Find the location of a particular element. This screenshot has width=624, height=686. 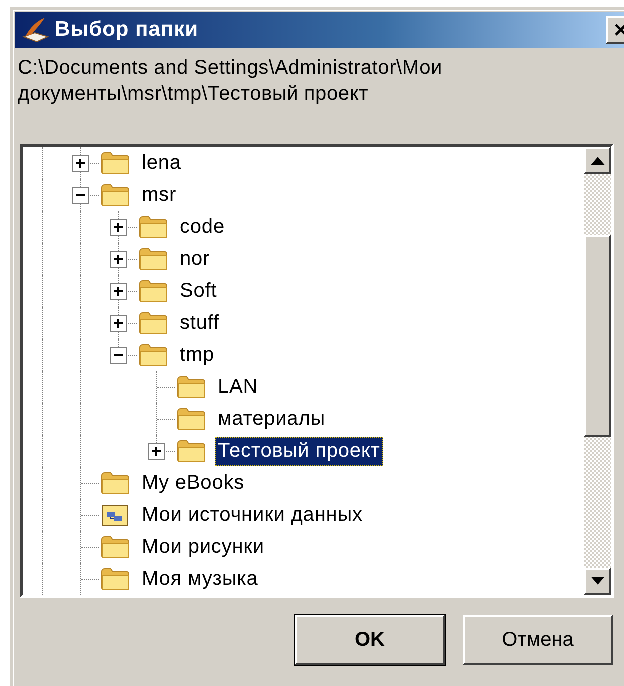

tree-item: tmp is located at coordinates (197, 355).